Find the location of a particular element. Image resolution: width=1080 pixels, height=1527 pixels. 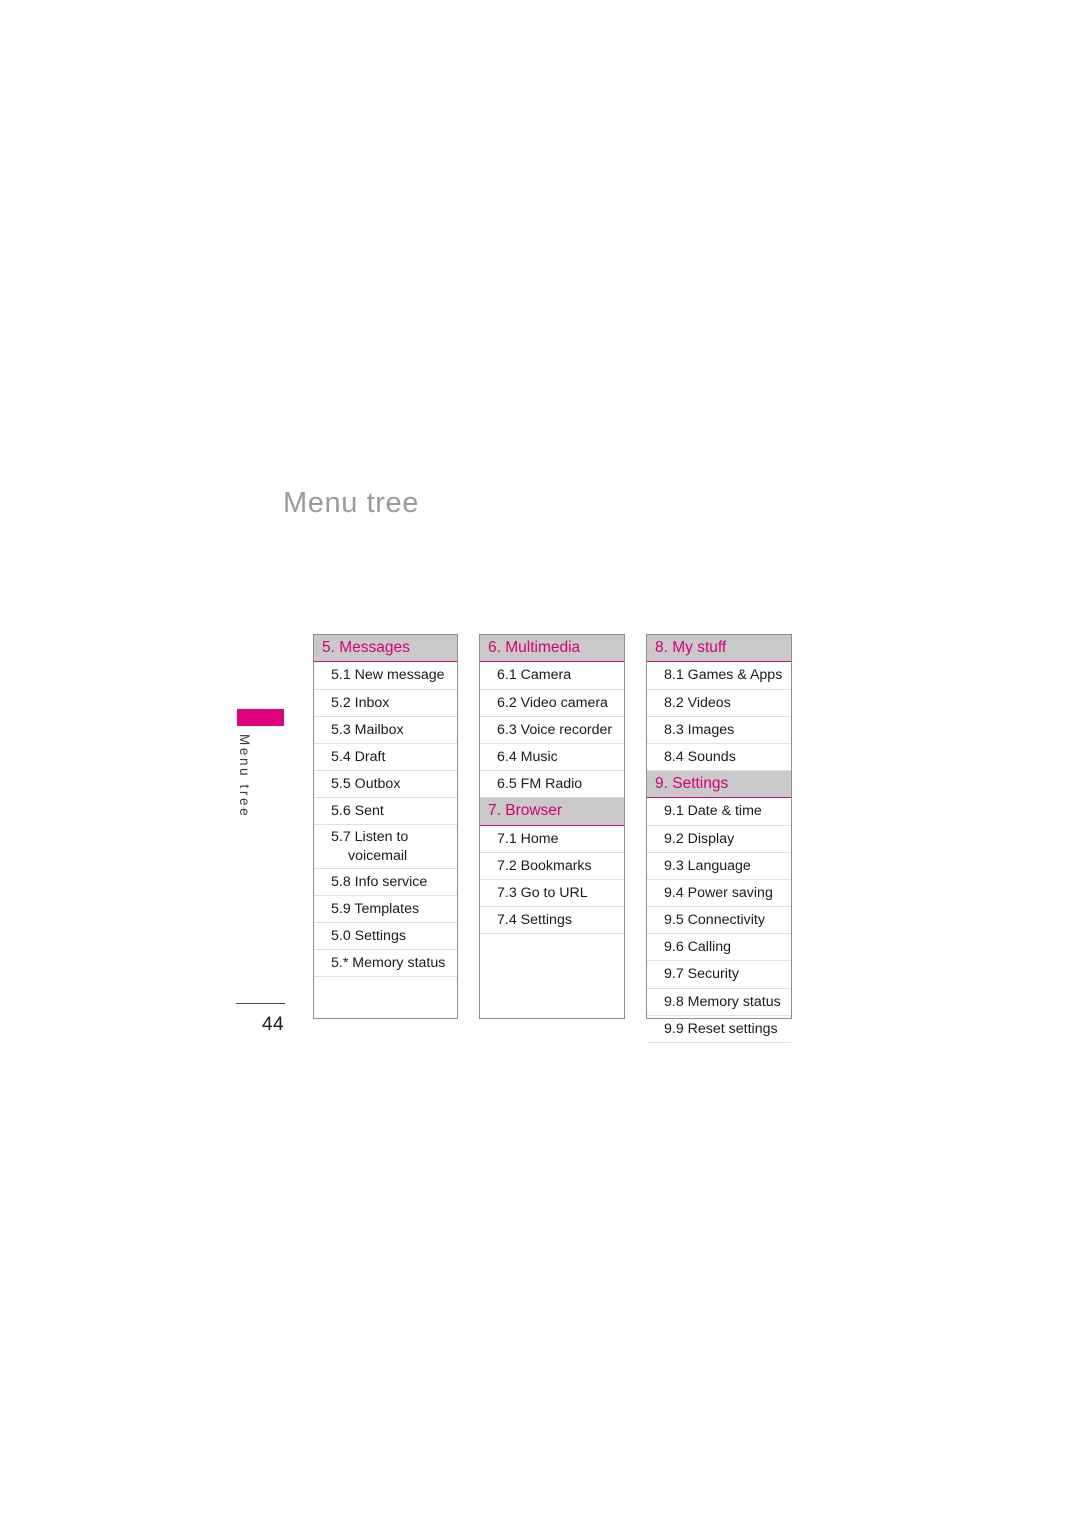

menu-item-label-continuation: voicemail is located at coordinates (378, 855).